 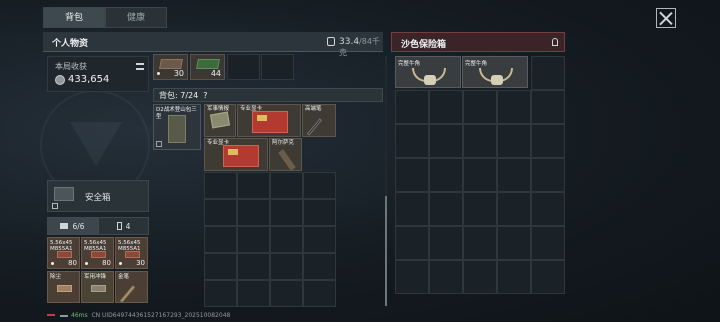 I want to click on skull-icon, so click(x=497, y=80).